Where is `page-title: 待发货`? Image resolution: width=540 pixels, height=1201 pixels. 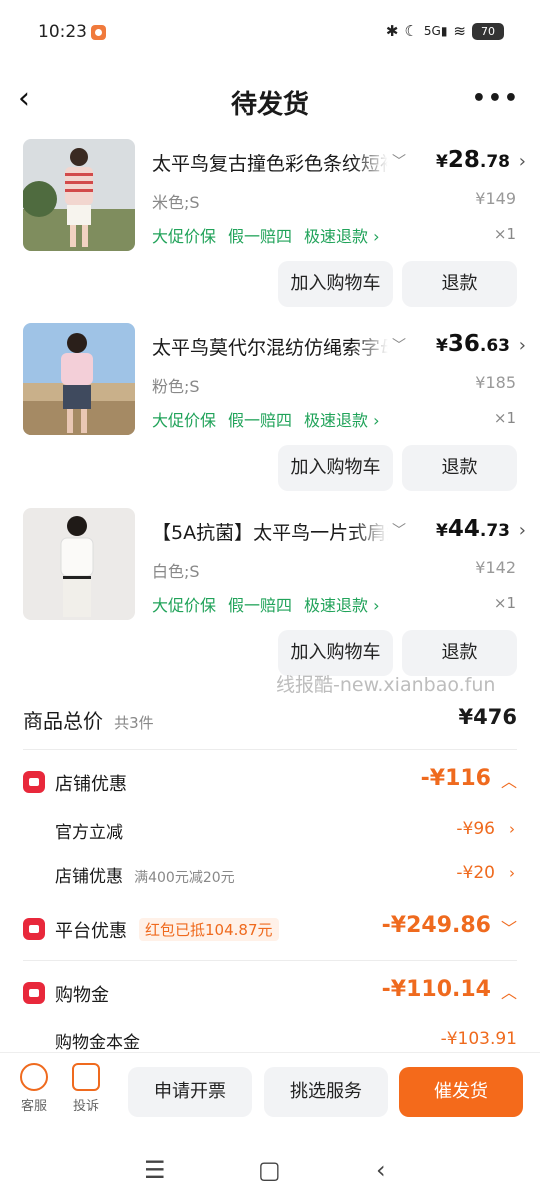 page-title: 待发货 is located at coordinates (269, 105).